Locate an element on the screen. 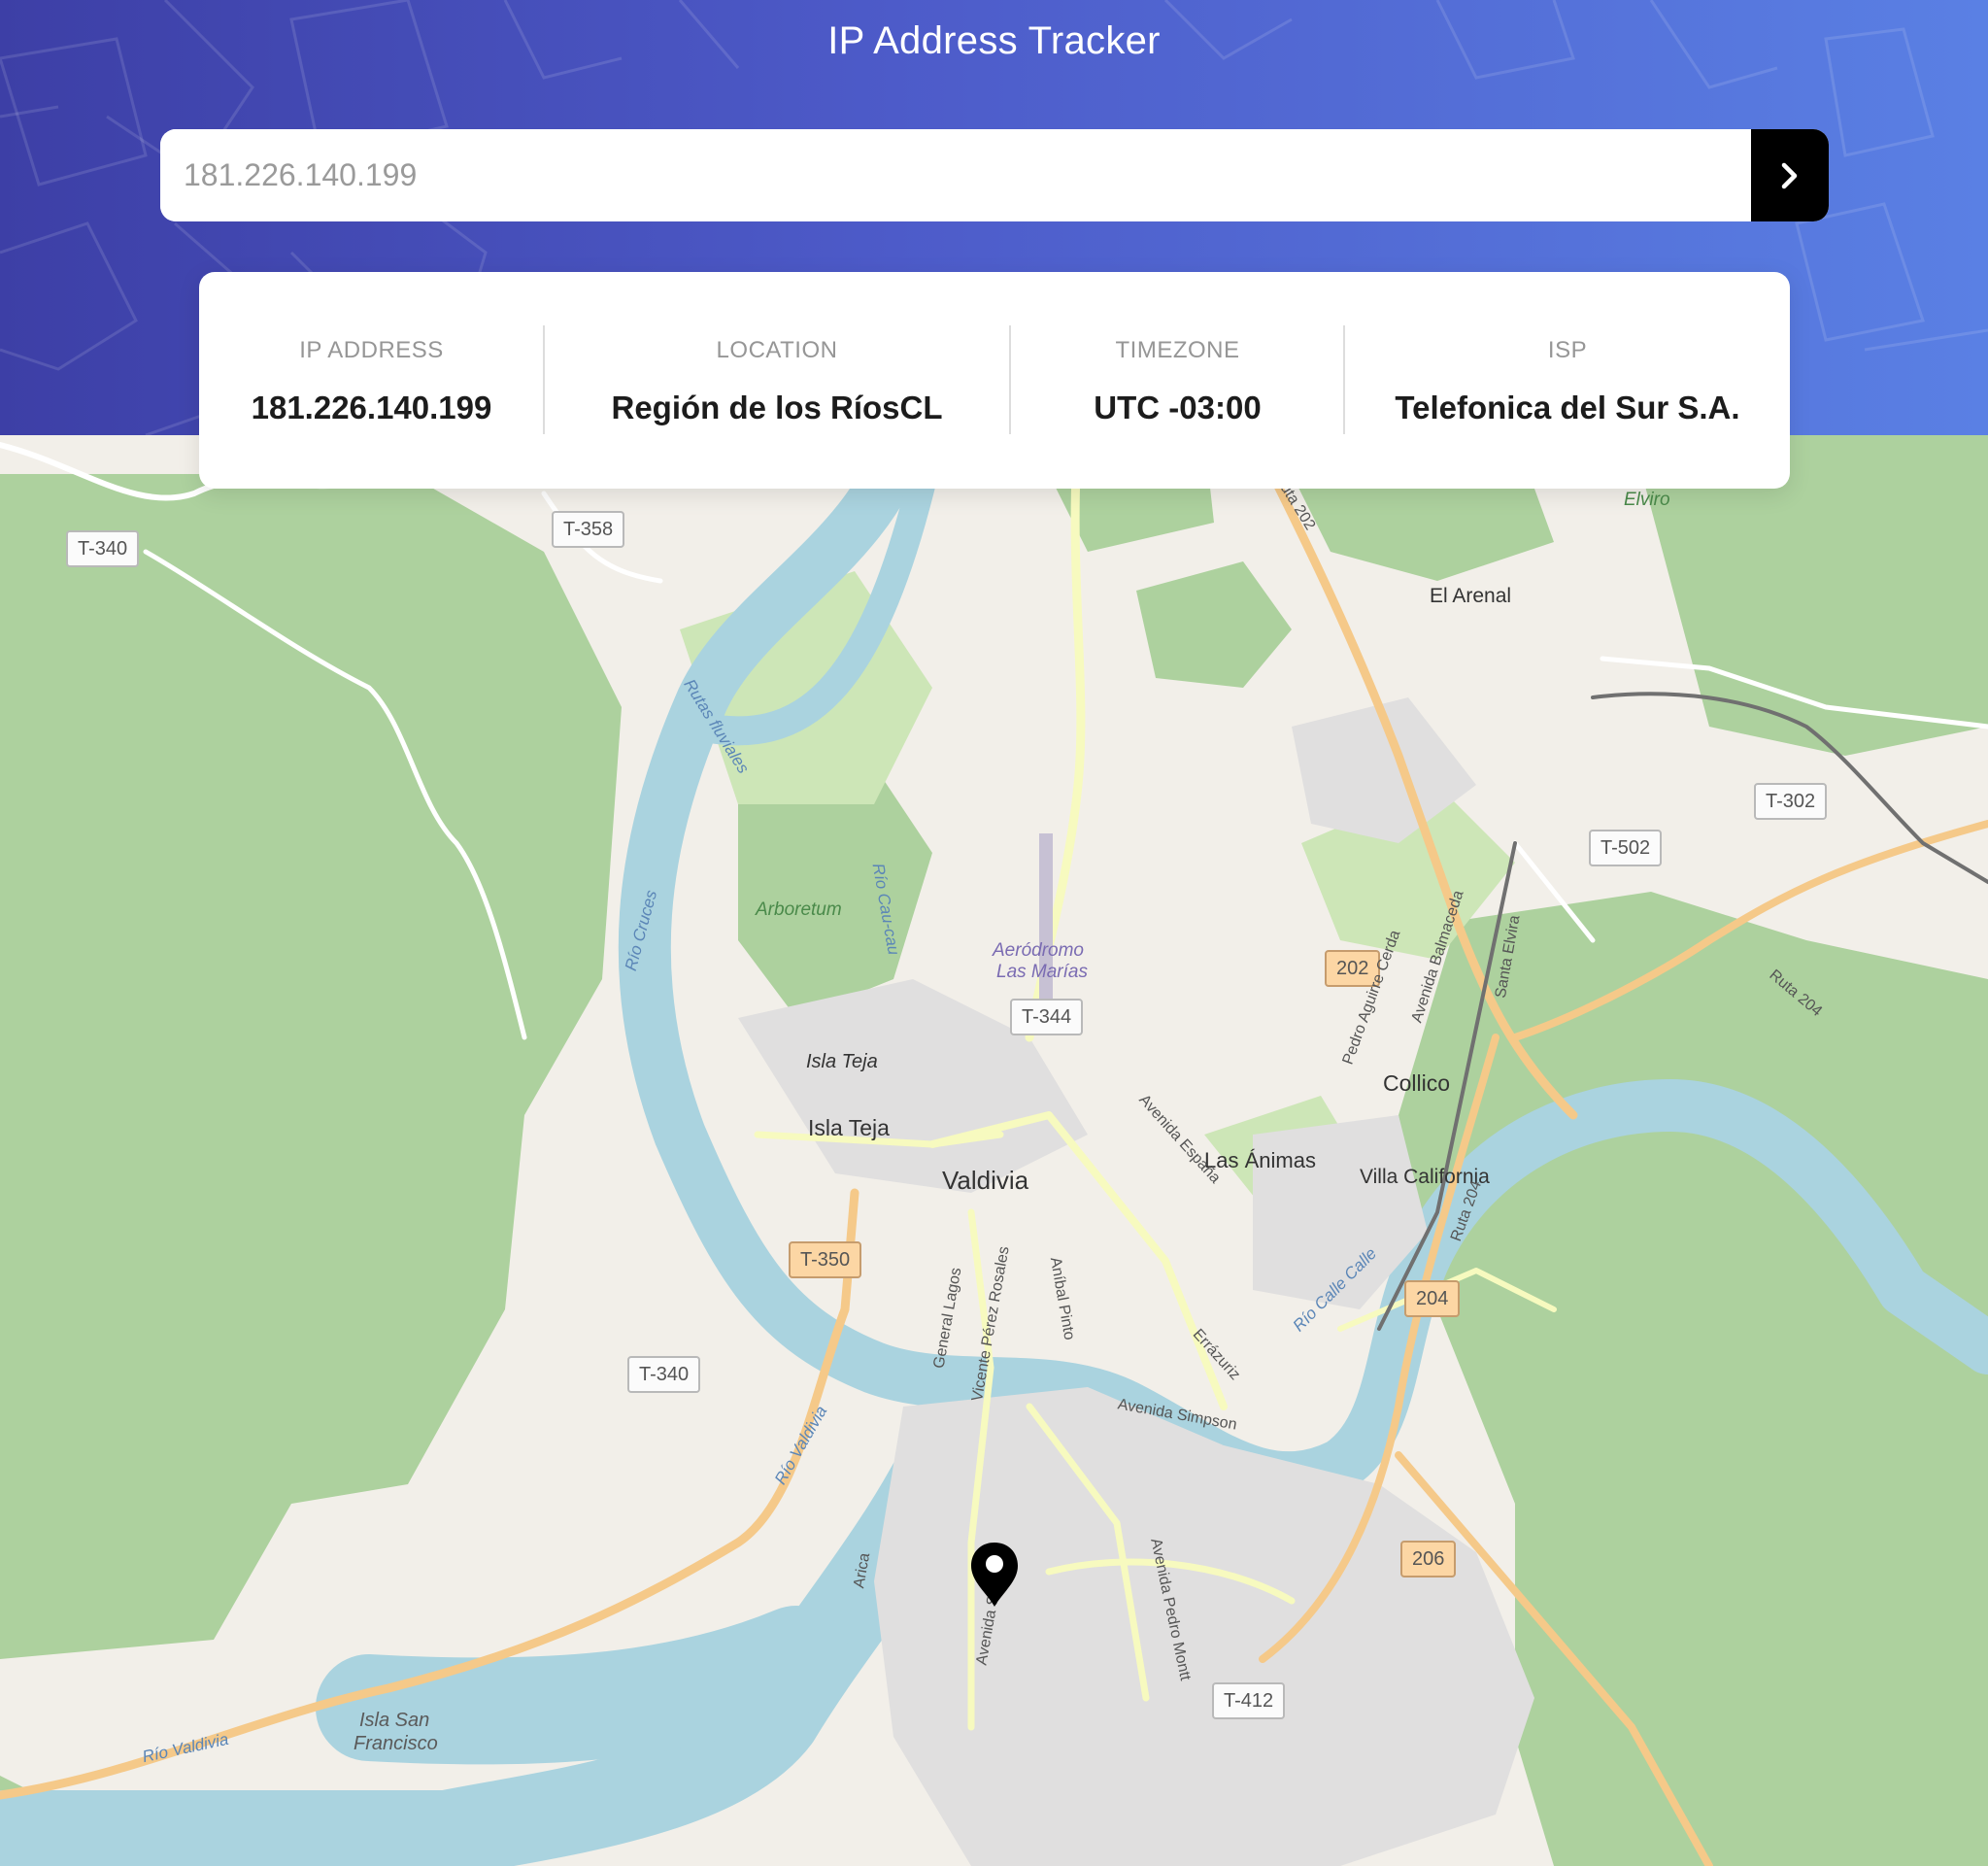  isp-value: Telefonica del Sur S.A. is located at coordinates (1567, 407).